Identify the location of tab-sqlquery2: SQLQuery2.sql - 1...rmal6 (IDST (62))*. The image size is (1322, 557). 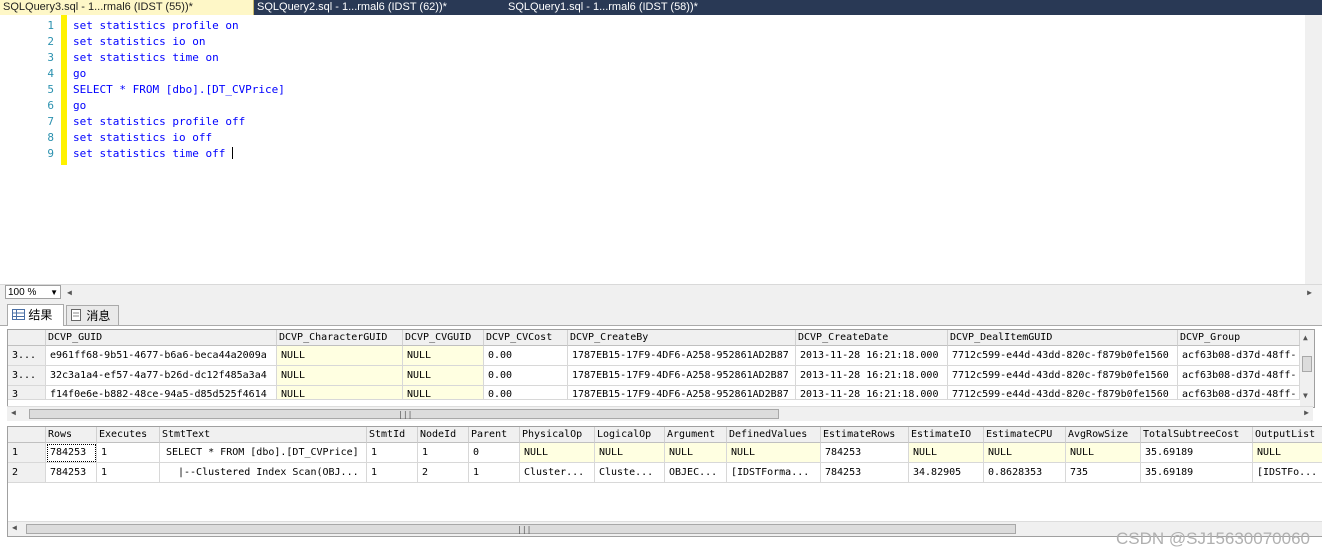
(377, 7).